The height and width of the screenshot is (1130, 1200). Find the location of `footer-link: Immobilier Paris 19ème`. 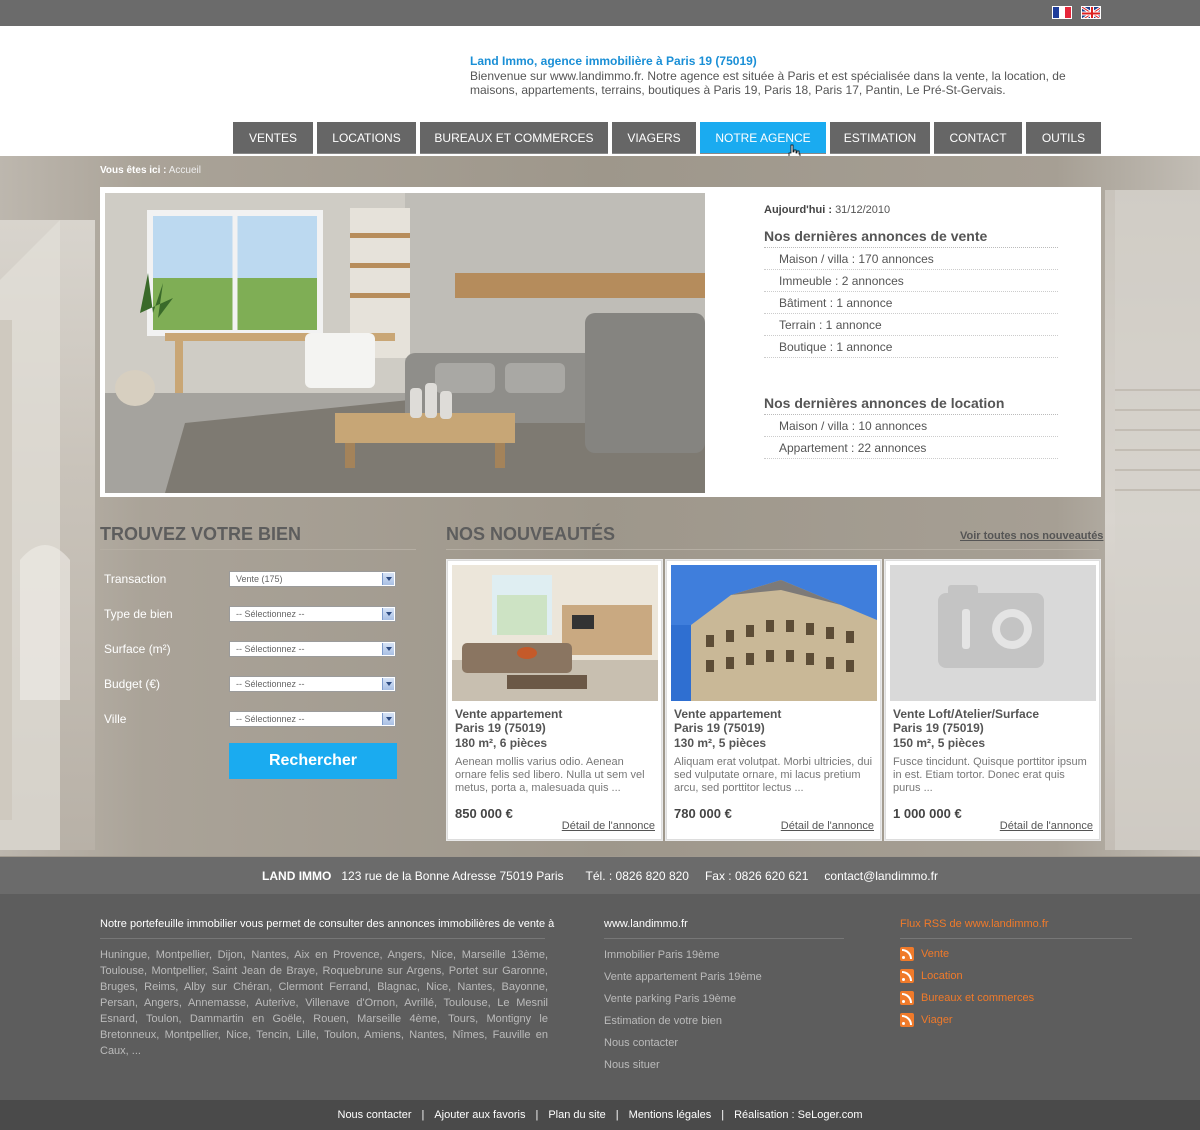

footer-link: Immobilier Paris 19ème is located at coordinates (662, 955).